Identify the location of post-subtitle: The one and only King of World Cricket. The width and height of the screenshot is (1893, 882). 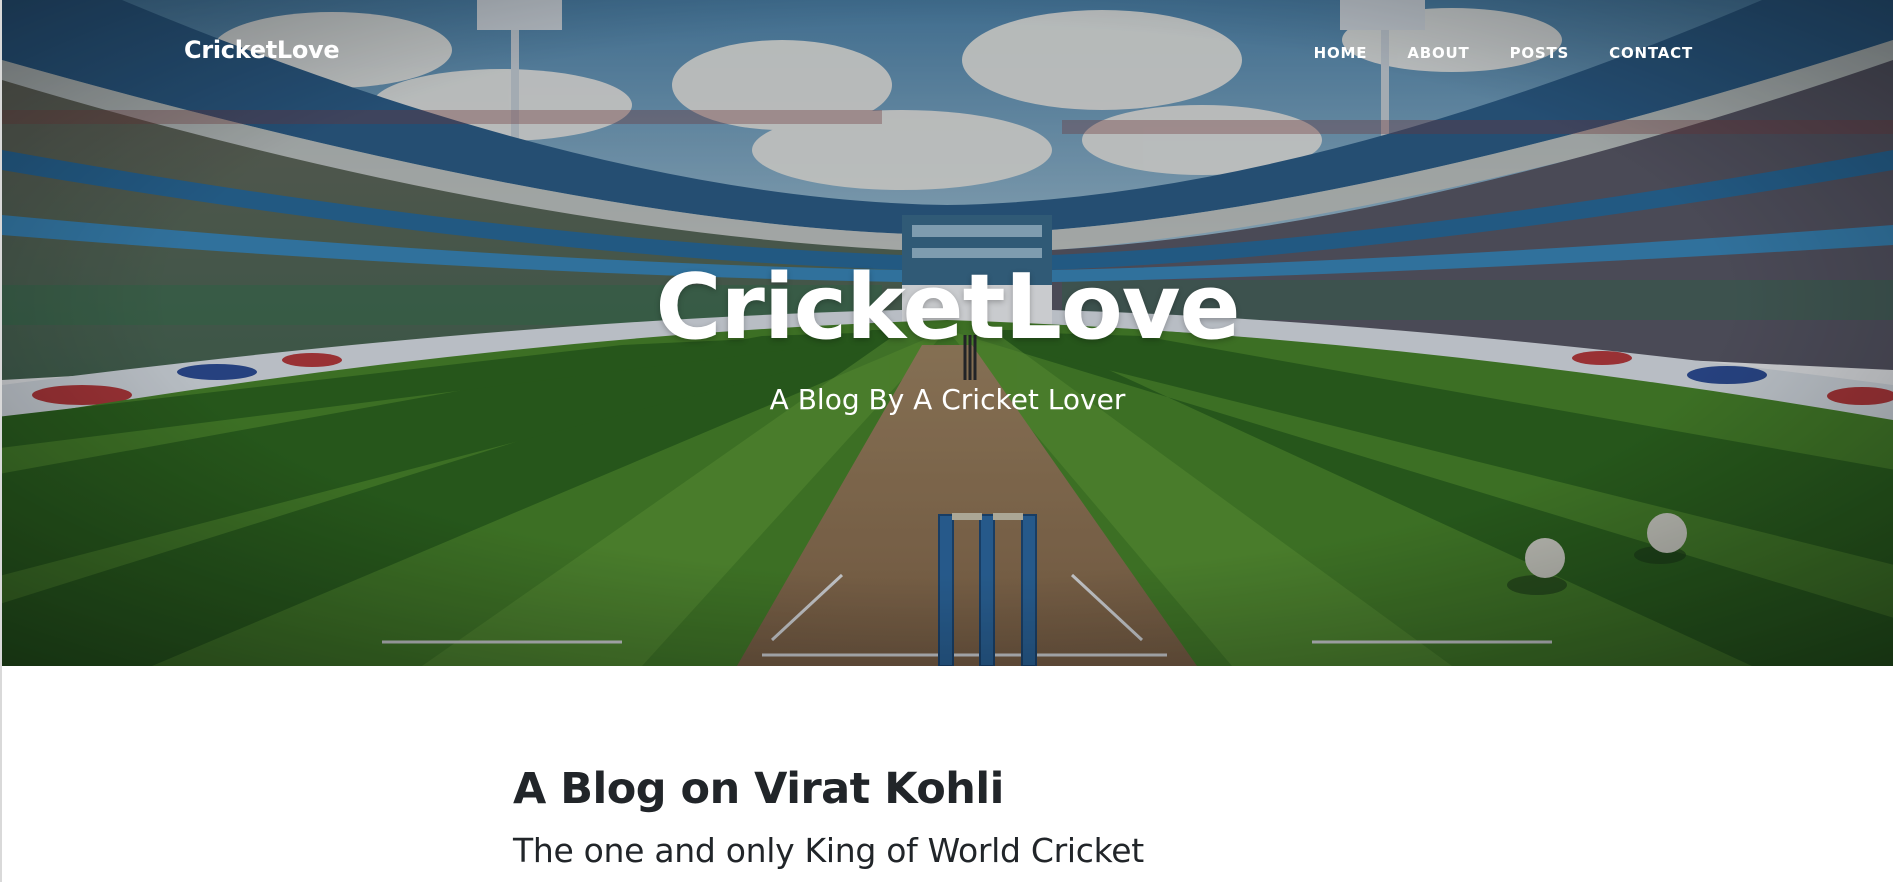
(828, 850).